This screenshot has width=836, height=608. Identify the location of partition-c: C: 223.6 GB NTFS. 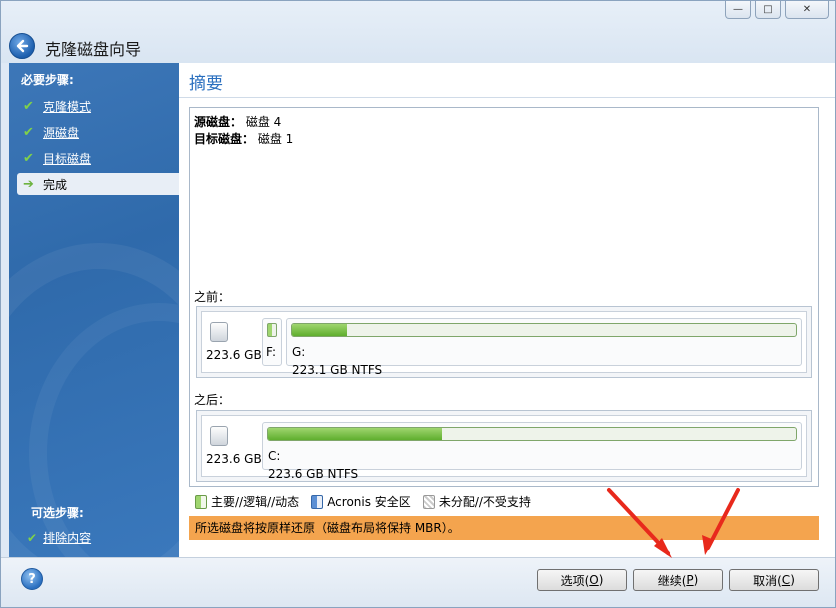
(532, 451).